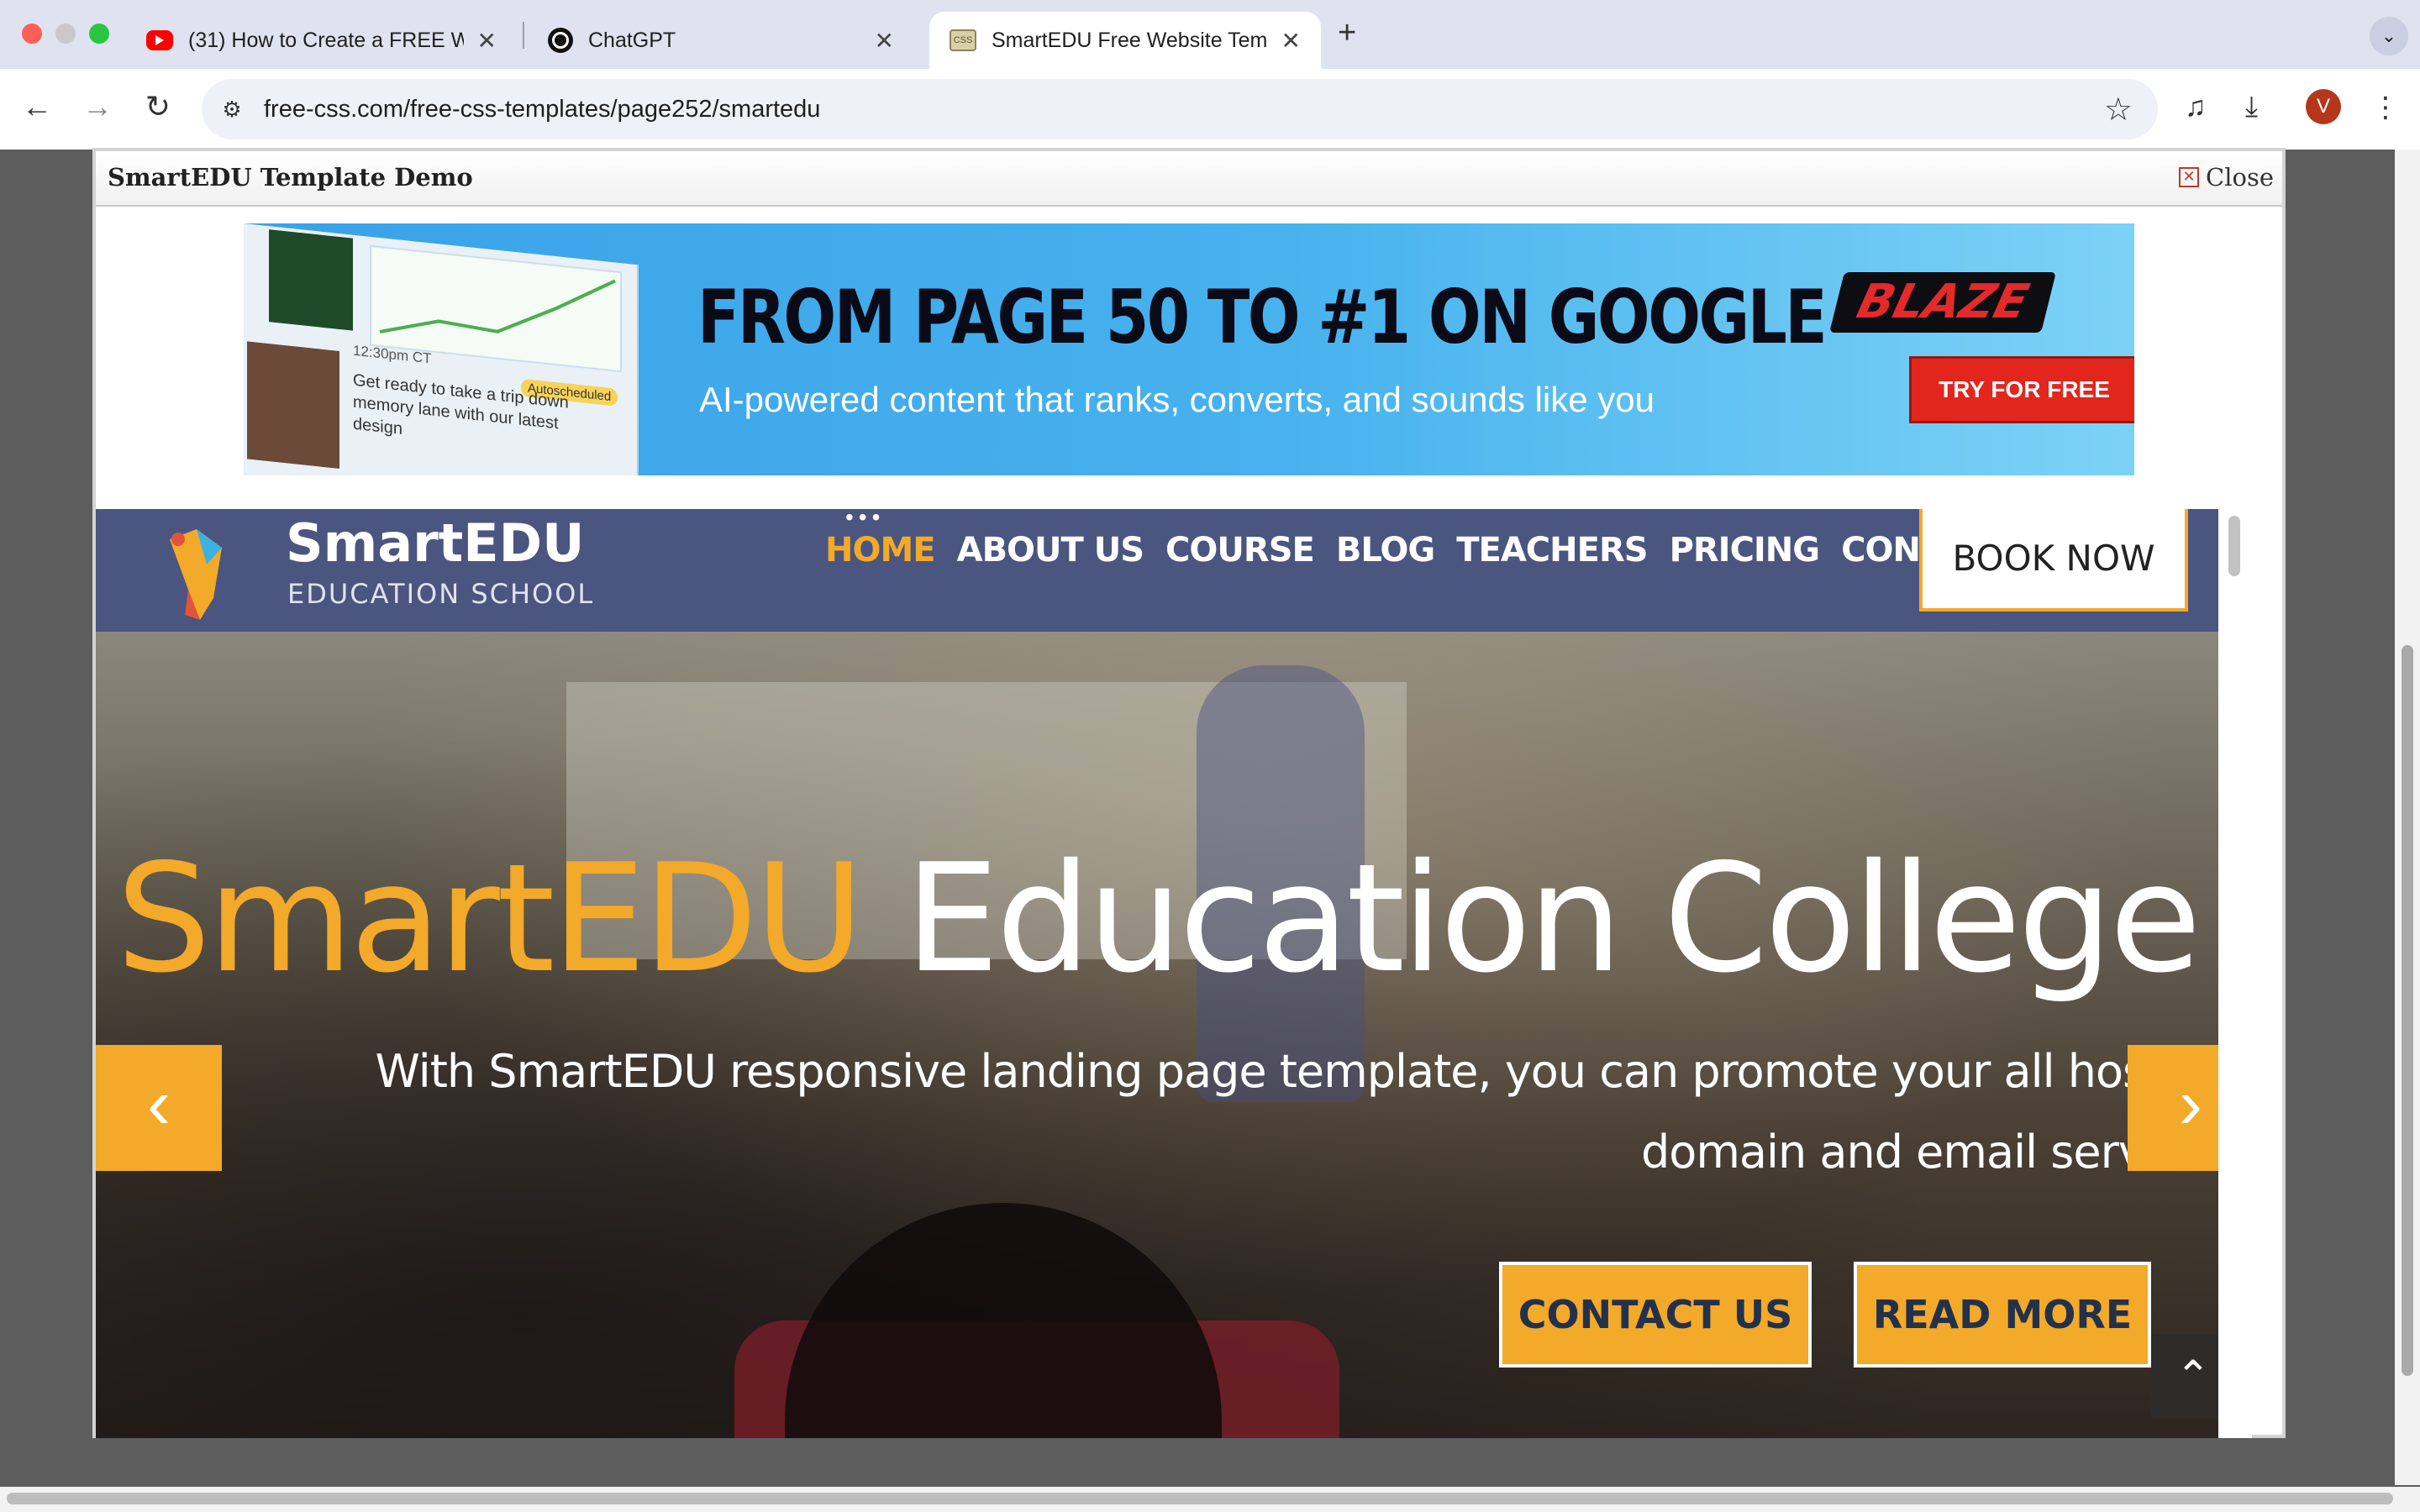 This screenshot has width=2420, height=1512. Describe the element at coordinates (2196, 107) in the screenshot. I see `media-controls-icon: ♫` at that location.